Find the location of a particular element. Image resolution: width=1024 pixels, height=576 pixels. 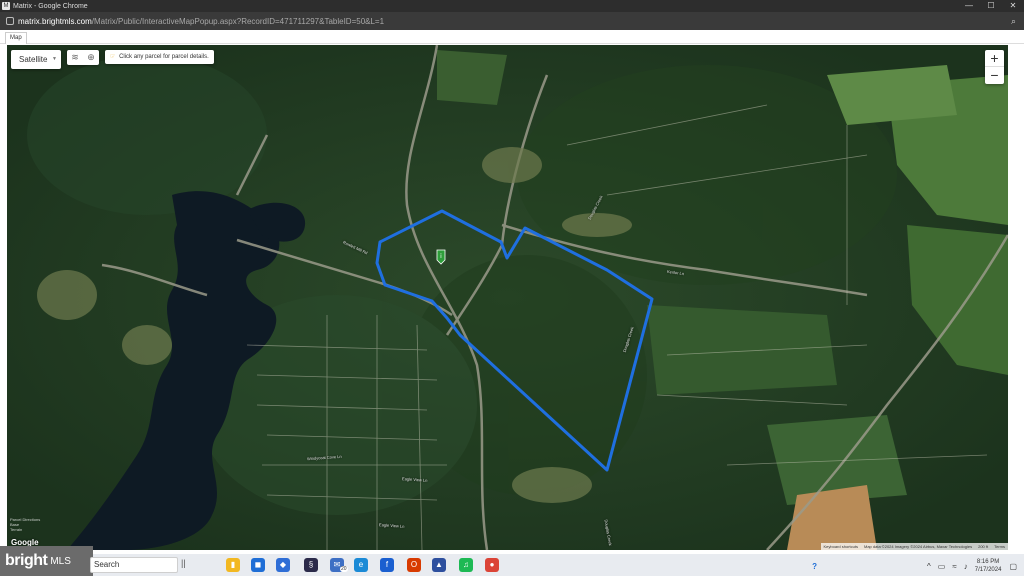

caret-down-icon: ▼ is located at coordinates (54, 59).